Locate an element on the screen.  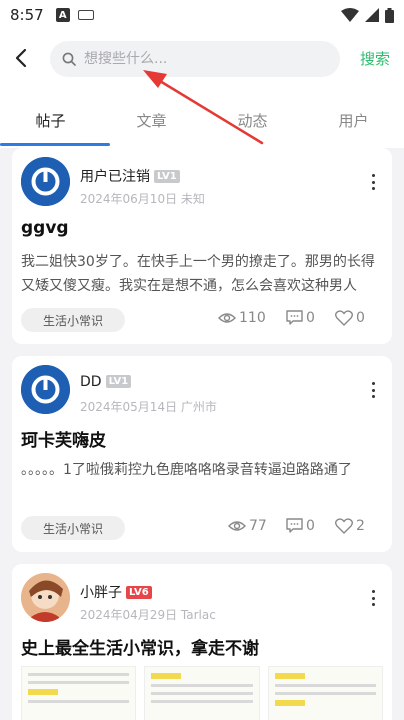
post-meta: 2024年05月14日 广州市 is located at coordinates (148, 406).